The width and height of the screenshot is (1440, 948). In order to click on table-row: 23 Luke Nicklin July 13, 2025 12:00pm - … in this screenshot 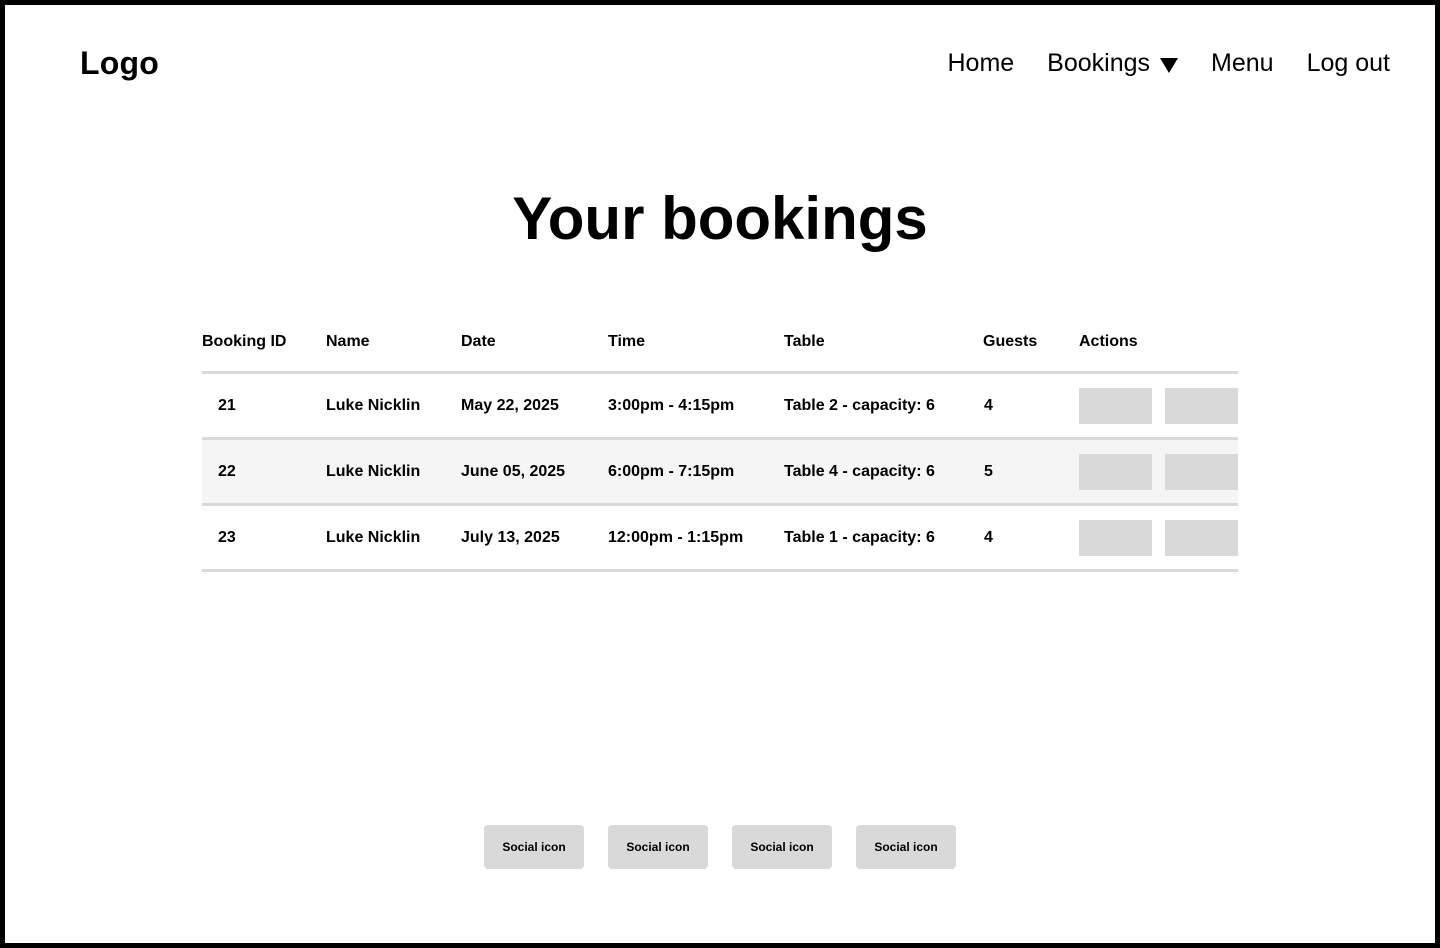, I will do `click(720, 538)`.